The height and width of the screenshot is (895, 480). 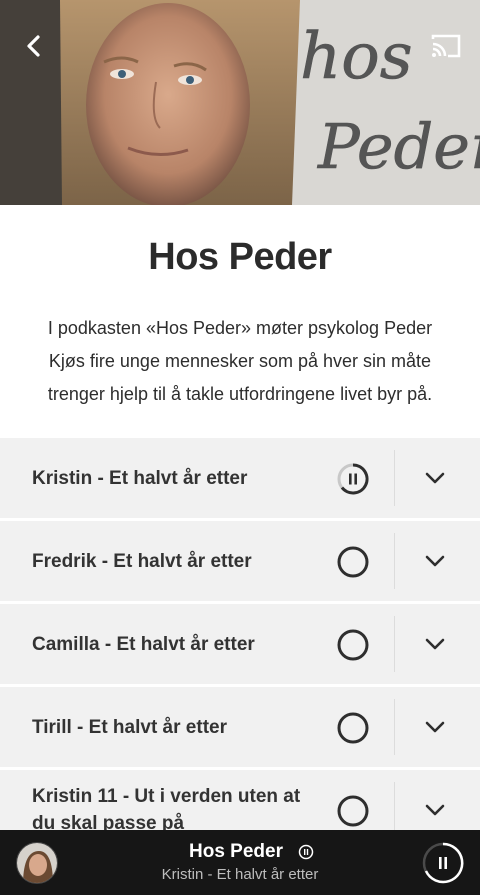 I want to click on now-playing-icon, so click(x=306, y=852).